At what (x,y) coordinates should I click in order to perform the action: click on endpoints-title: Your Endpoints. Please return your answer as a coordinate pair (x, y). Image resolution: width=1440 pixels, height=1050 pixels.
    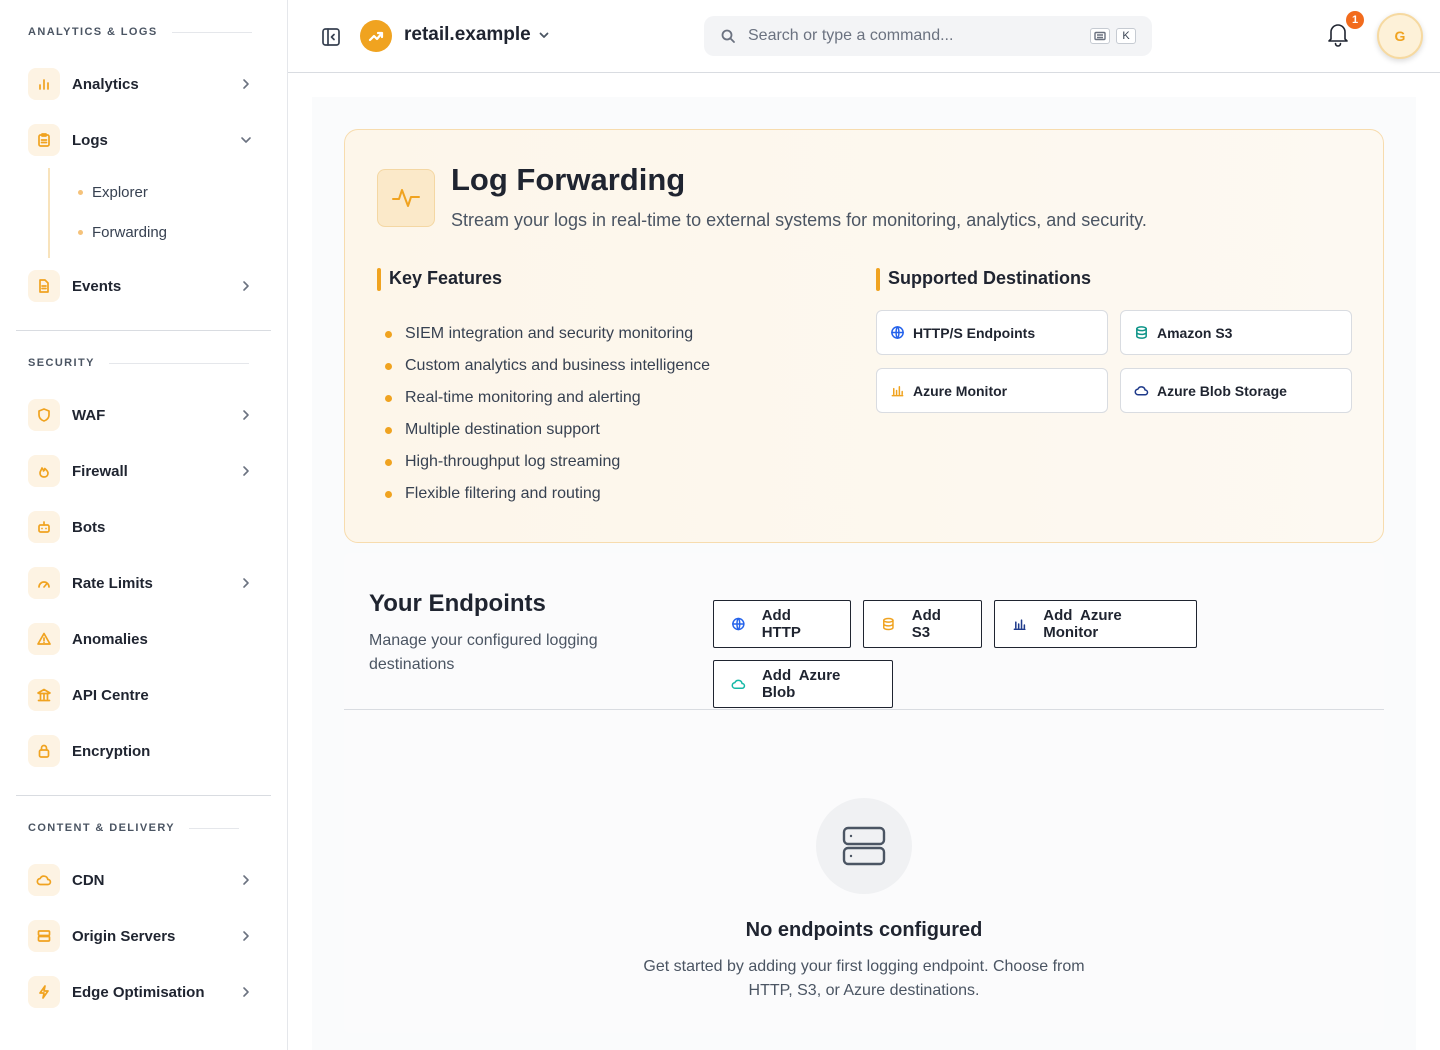
    Looking at the image, I should click on (457, 603).